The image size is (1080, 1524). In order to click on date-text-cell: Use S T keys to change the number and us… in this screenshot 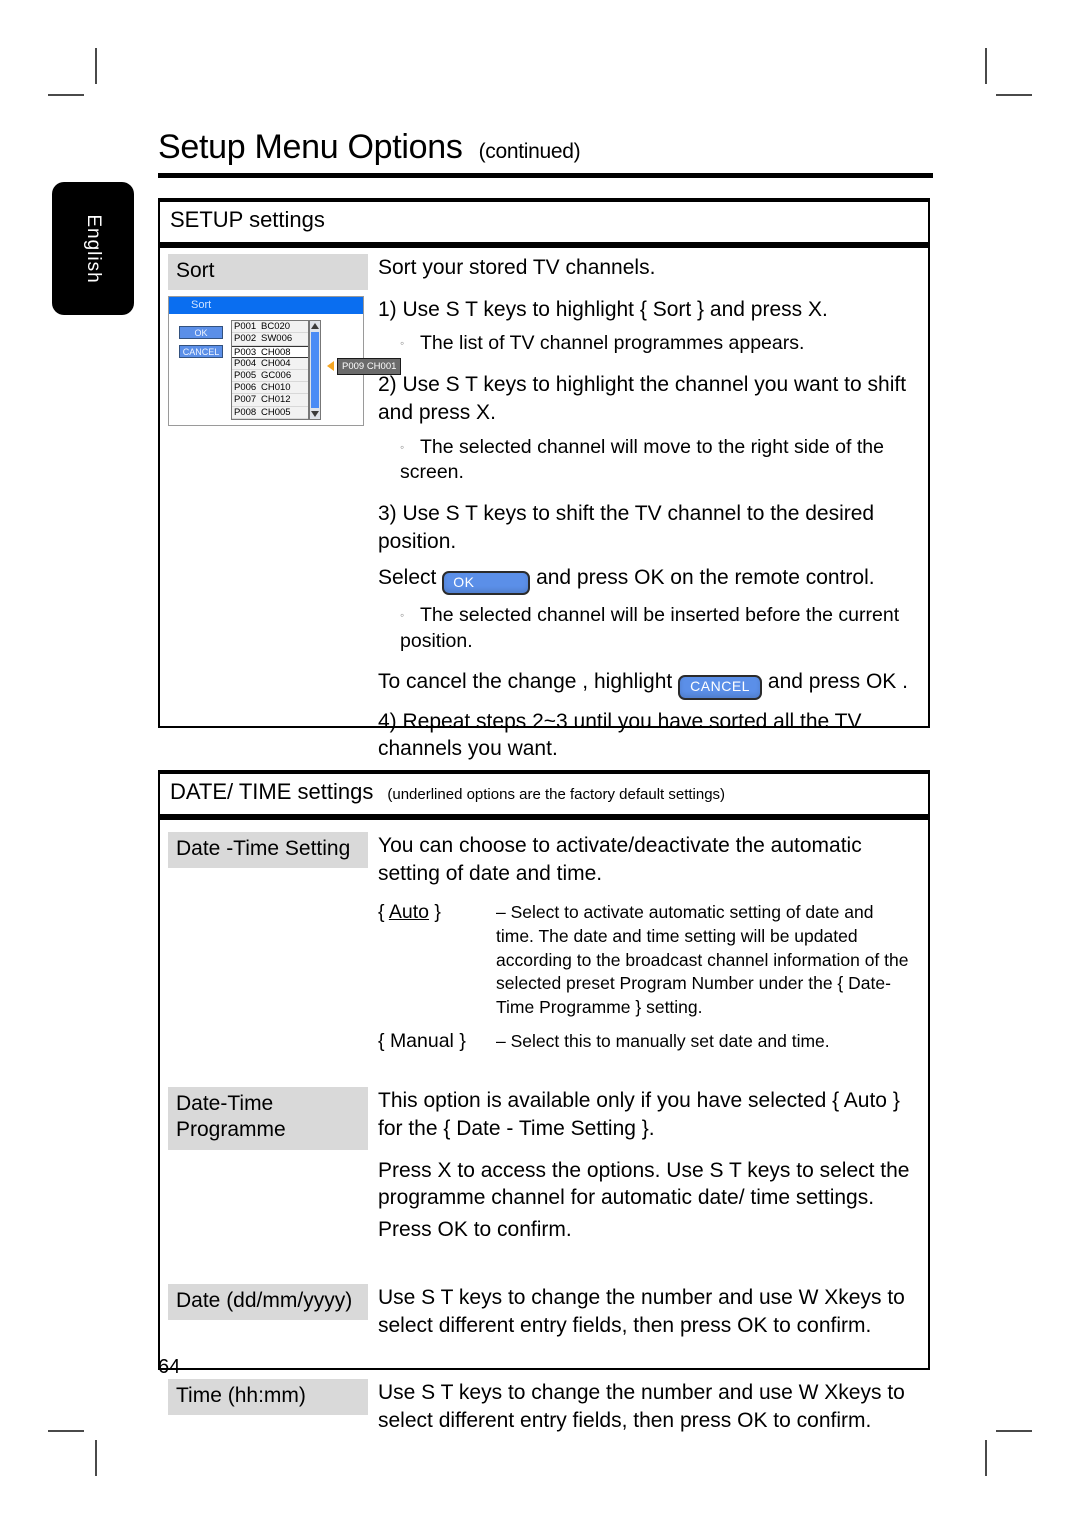, I will do `click(648, 1313)`.